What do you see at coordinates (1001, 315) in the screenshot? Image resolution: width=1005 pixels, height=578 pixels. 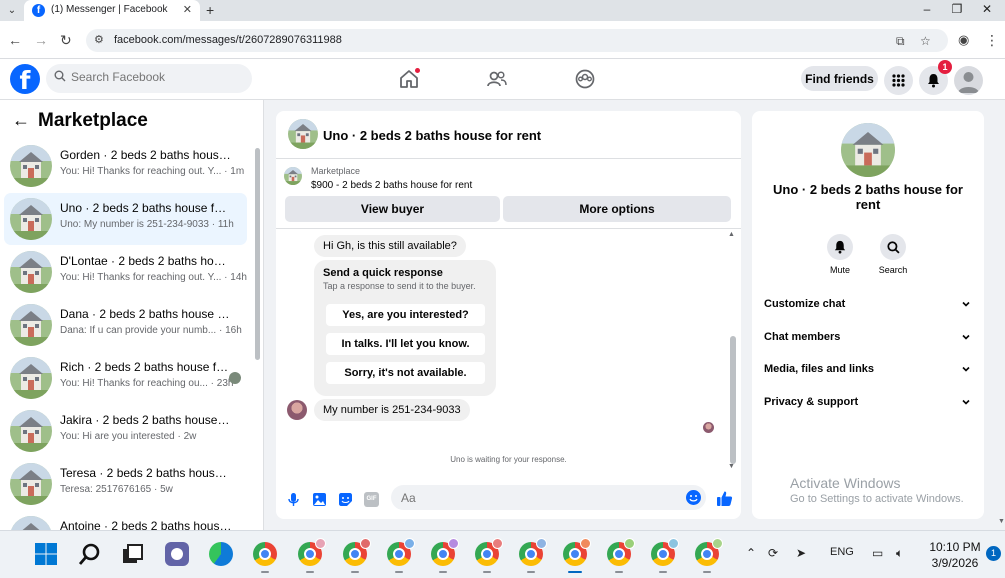 I see `page-scrollbar: ▼` at bounding box center [1001, 315].